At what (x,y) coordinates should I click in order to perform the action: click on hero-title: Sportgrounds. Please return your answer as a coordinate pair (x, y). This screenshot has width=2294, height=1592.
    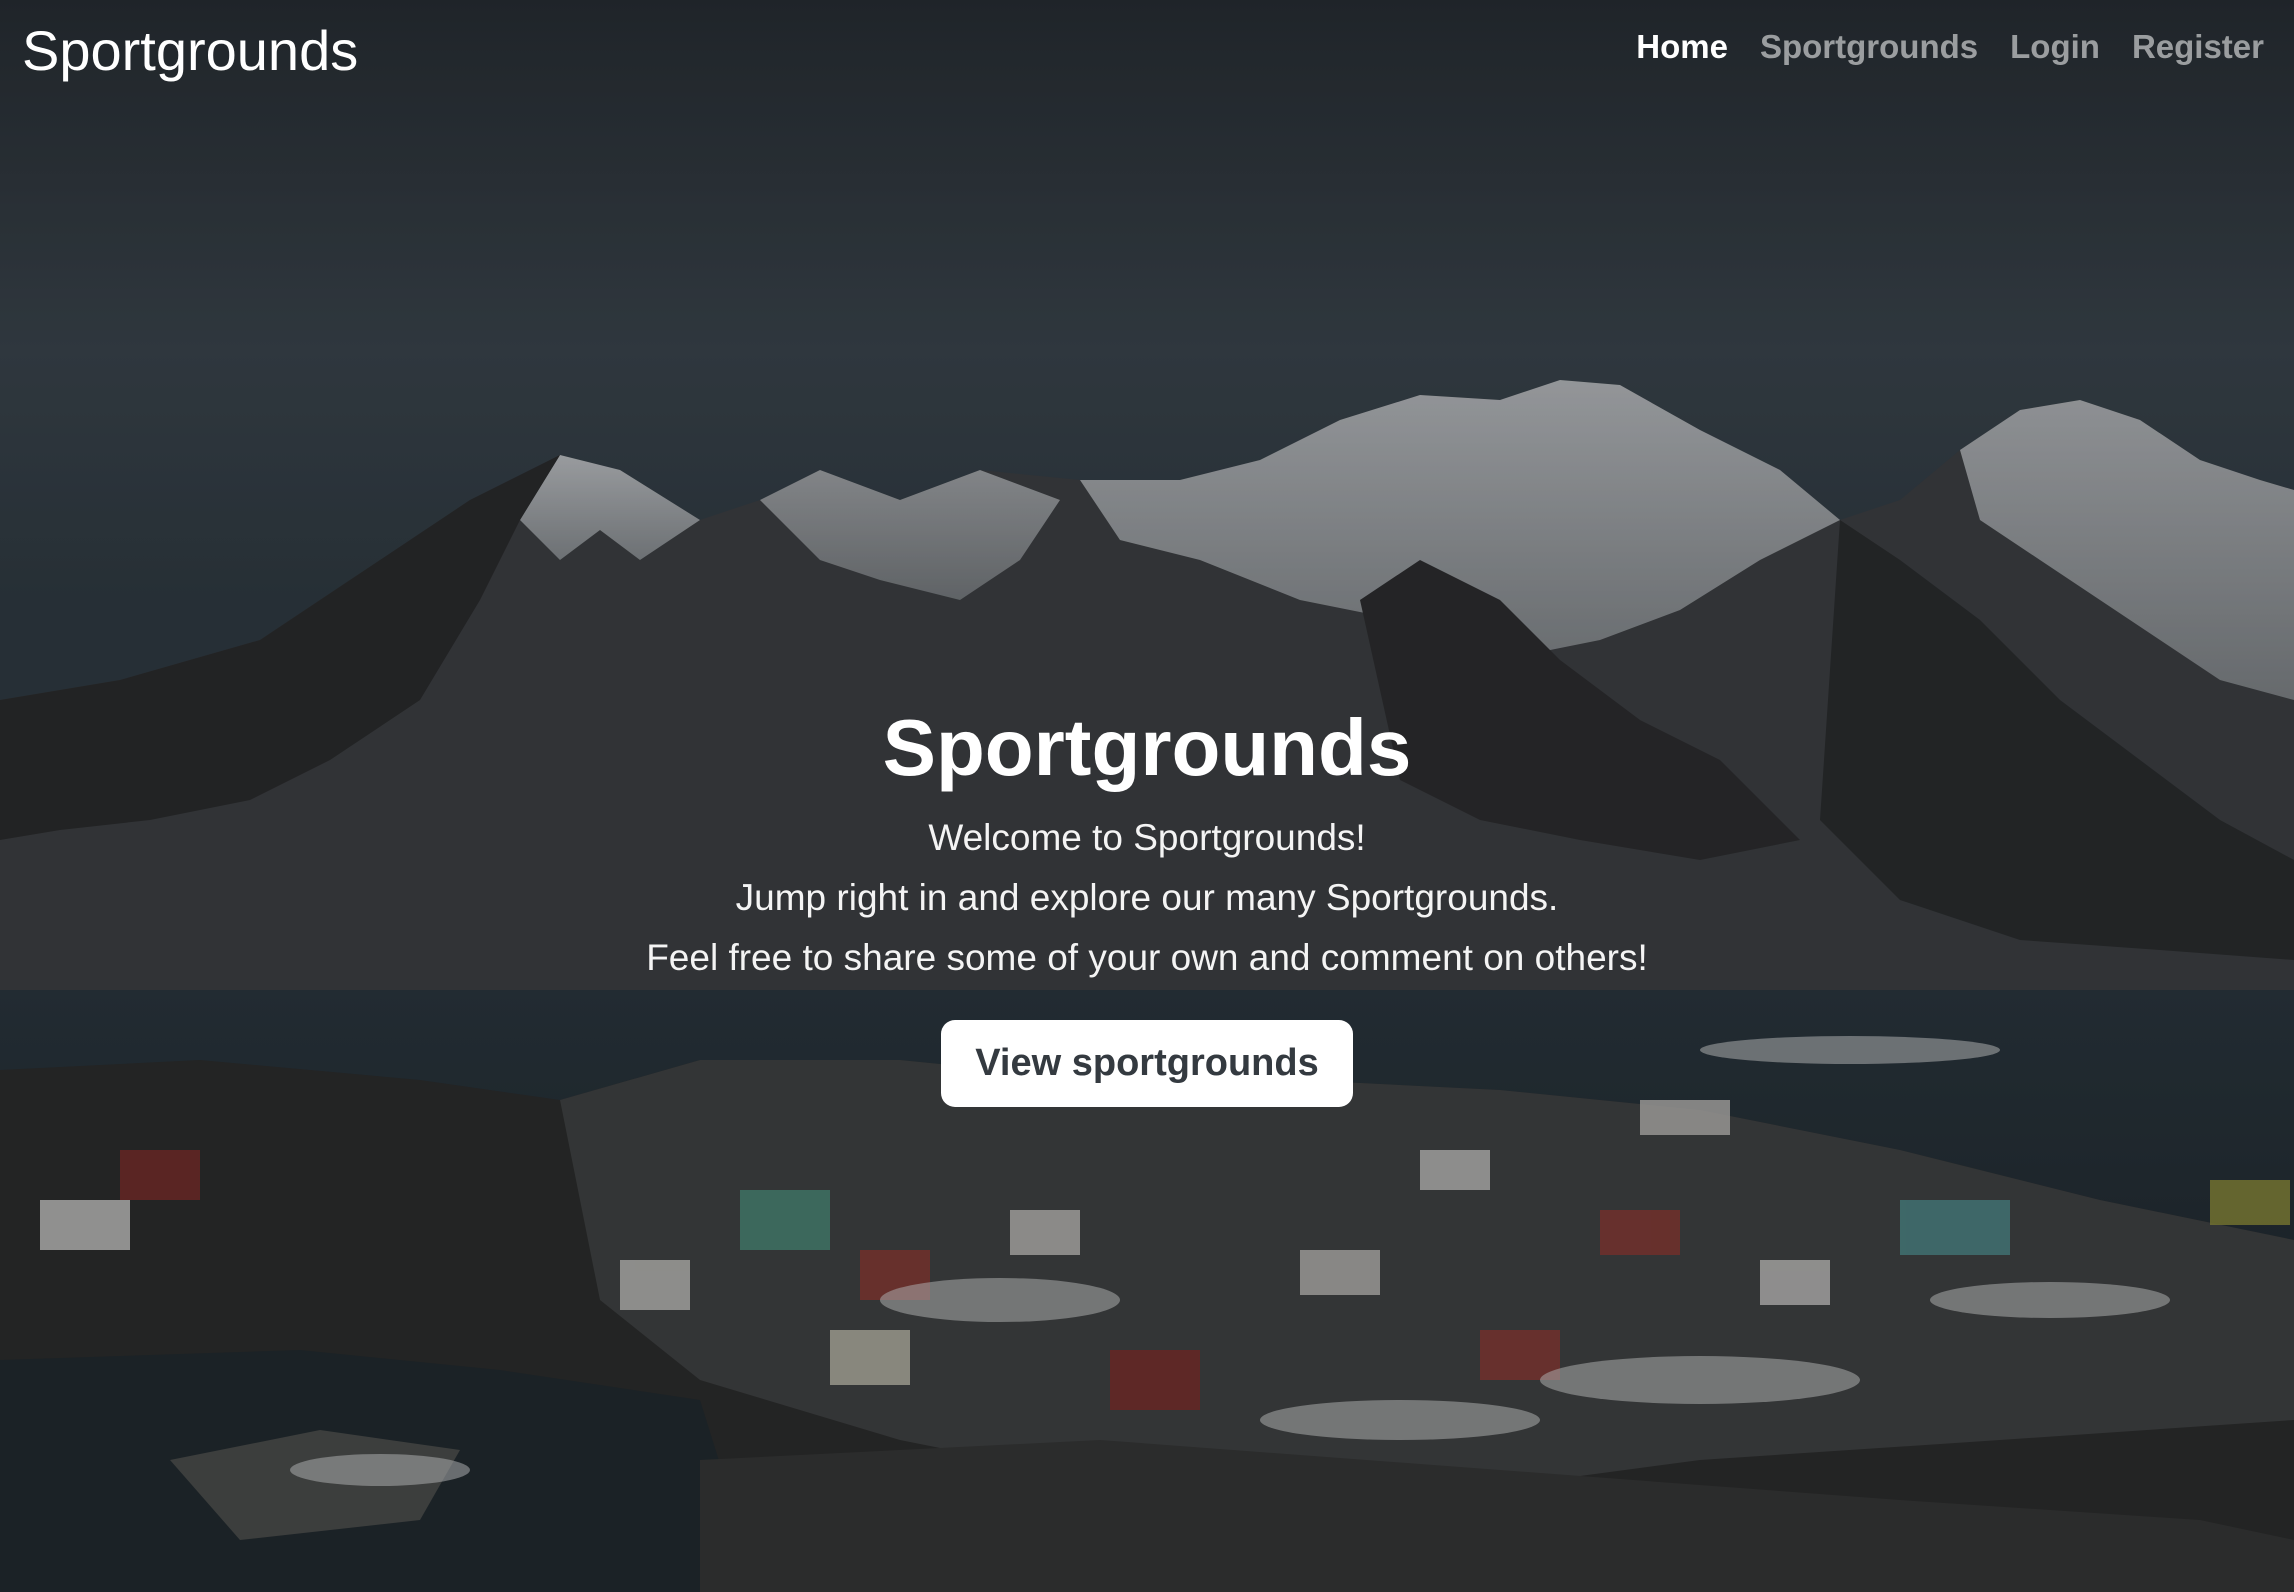
    Looking at the image, I should click on (1147, 747).